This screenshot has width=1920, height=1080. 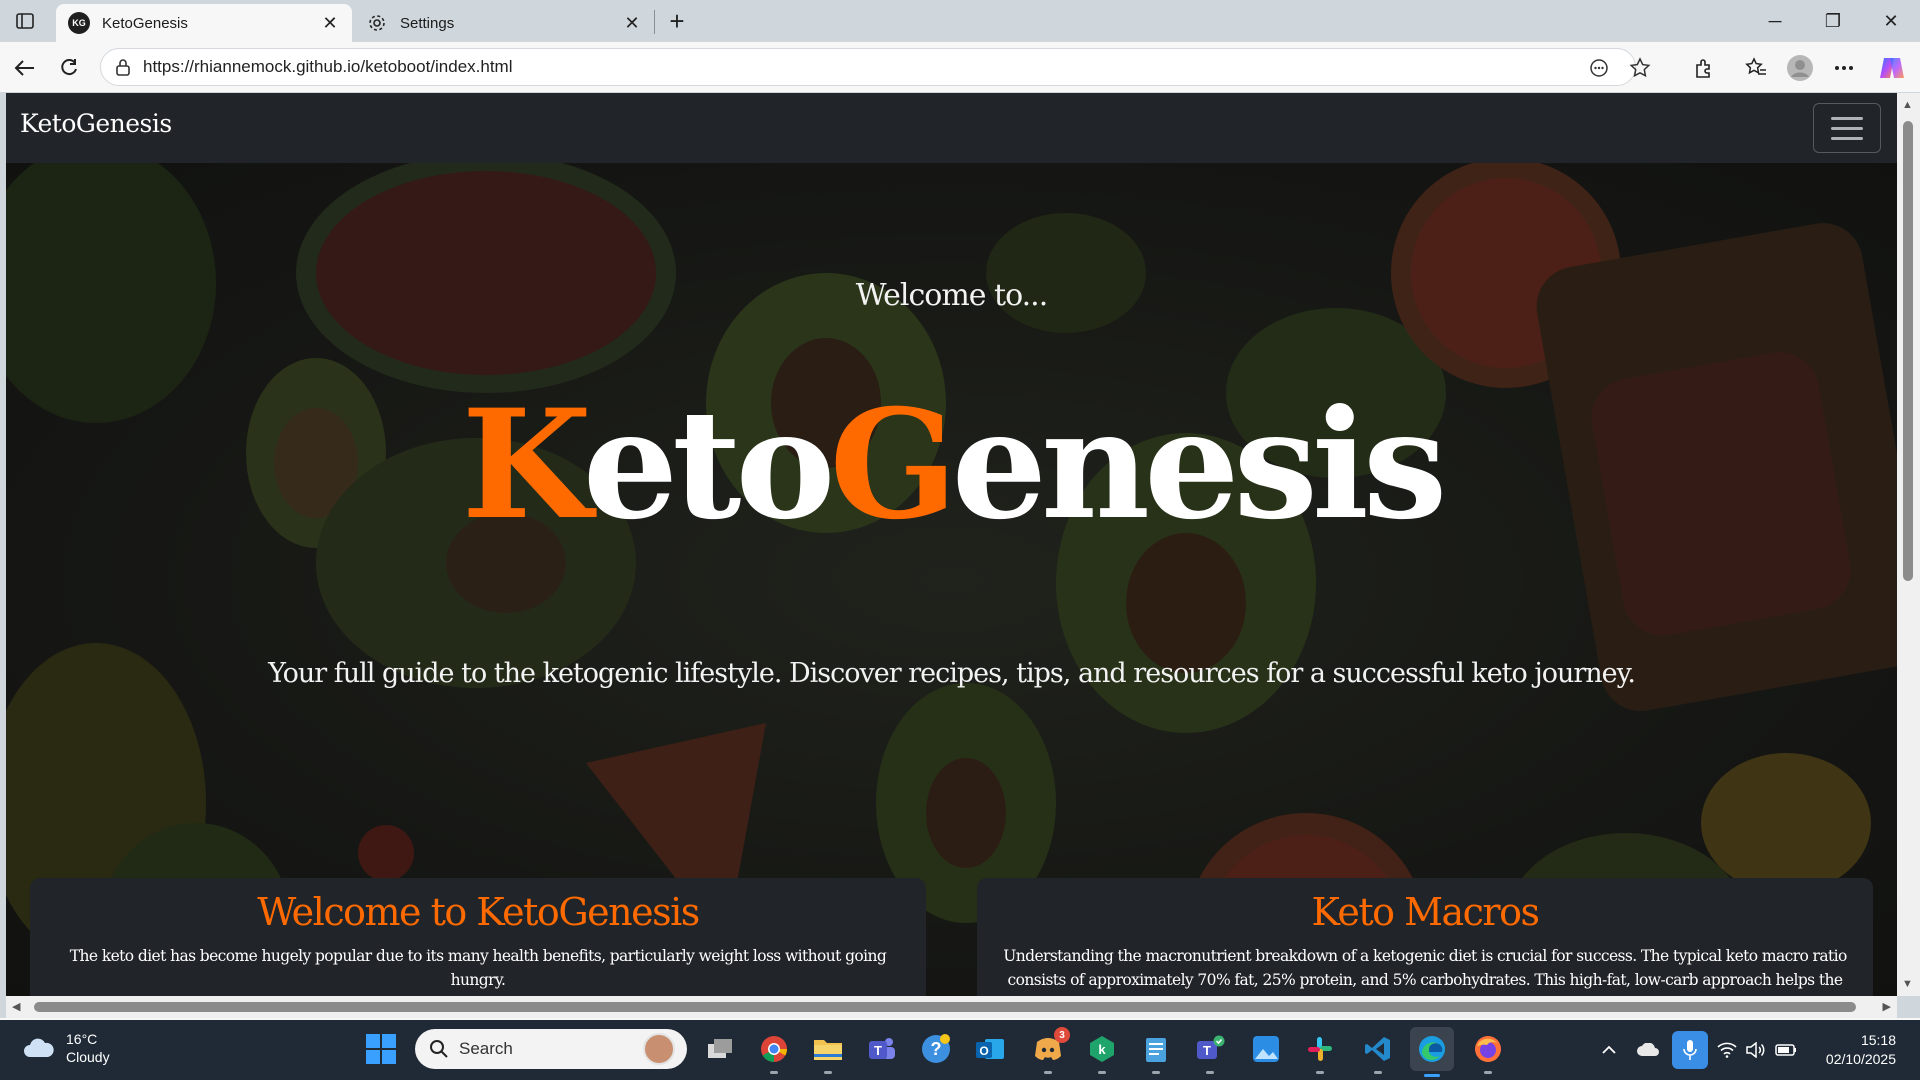 I want to click on copilot-icon, so click(x=1892, y=68).